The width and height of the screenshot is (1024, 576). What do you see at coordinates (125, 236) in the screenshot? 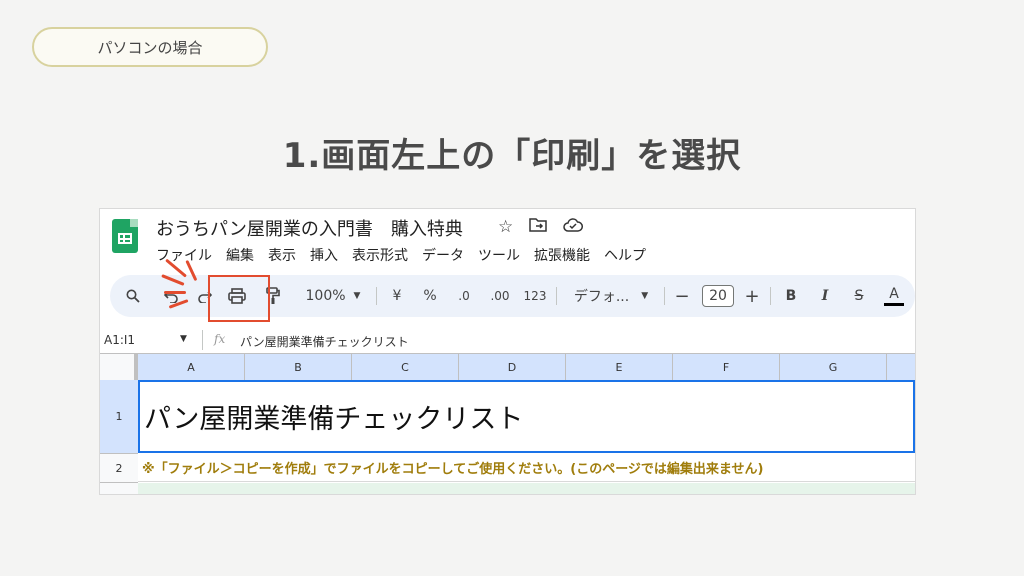
I see `sheets-logo-icon` at bounding box center [125, 236].